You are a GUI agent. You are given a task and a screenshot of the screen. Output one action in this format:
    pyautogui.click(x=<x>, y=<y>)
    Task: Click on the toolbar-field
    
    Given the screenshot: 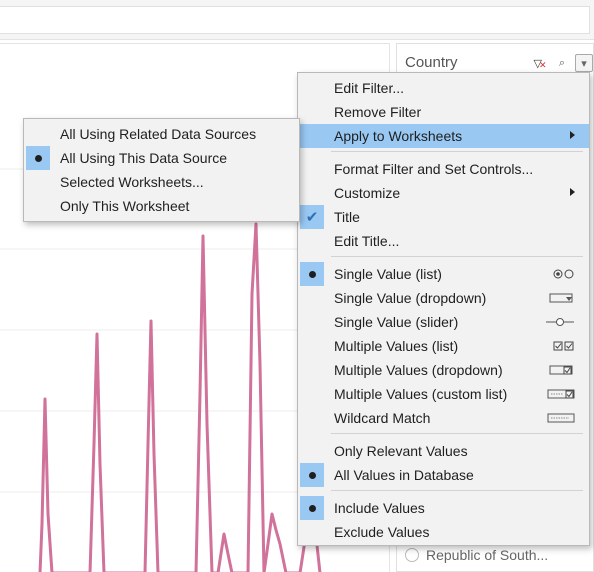 What is the action you would take?
    pyautogui.click(x=295, y=20)
    